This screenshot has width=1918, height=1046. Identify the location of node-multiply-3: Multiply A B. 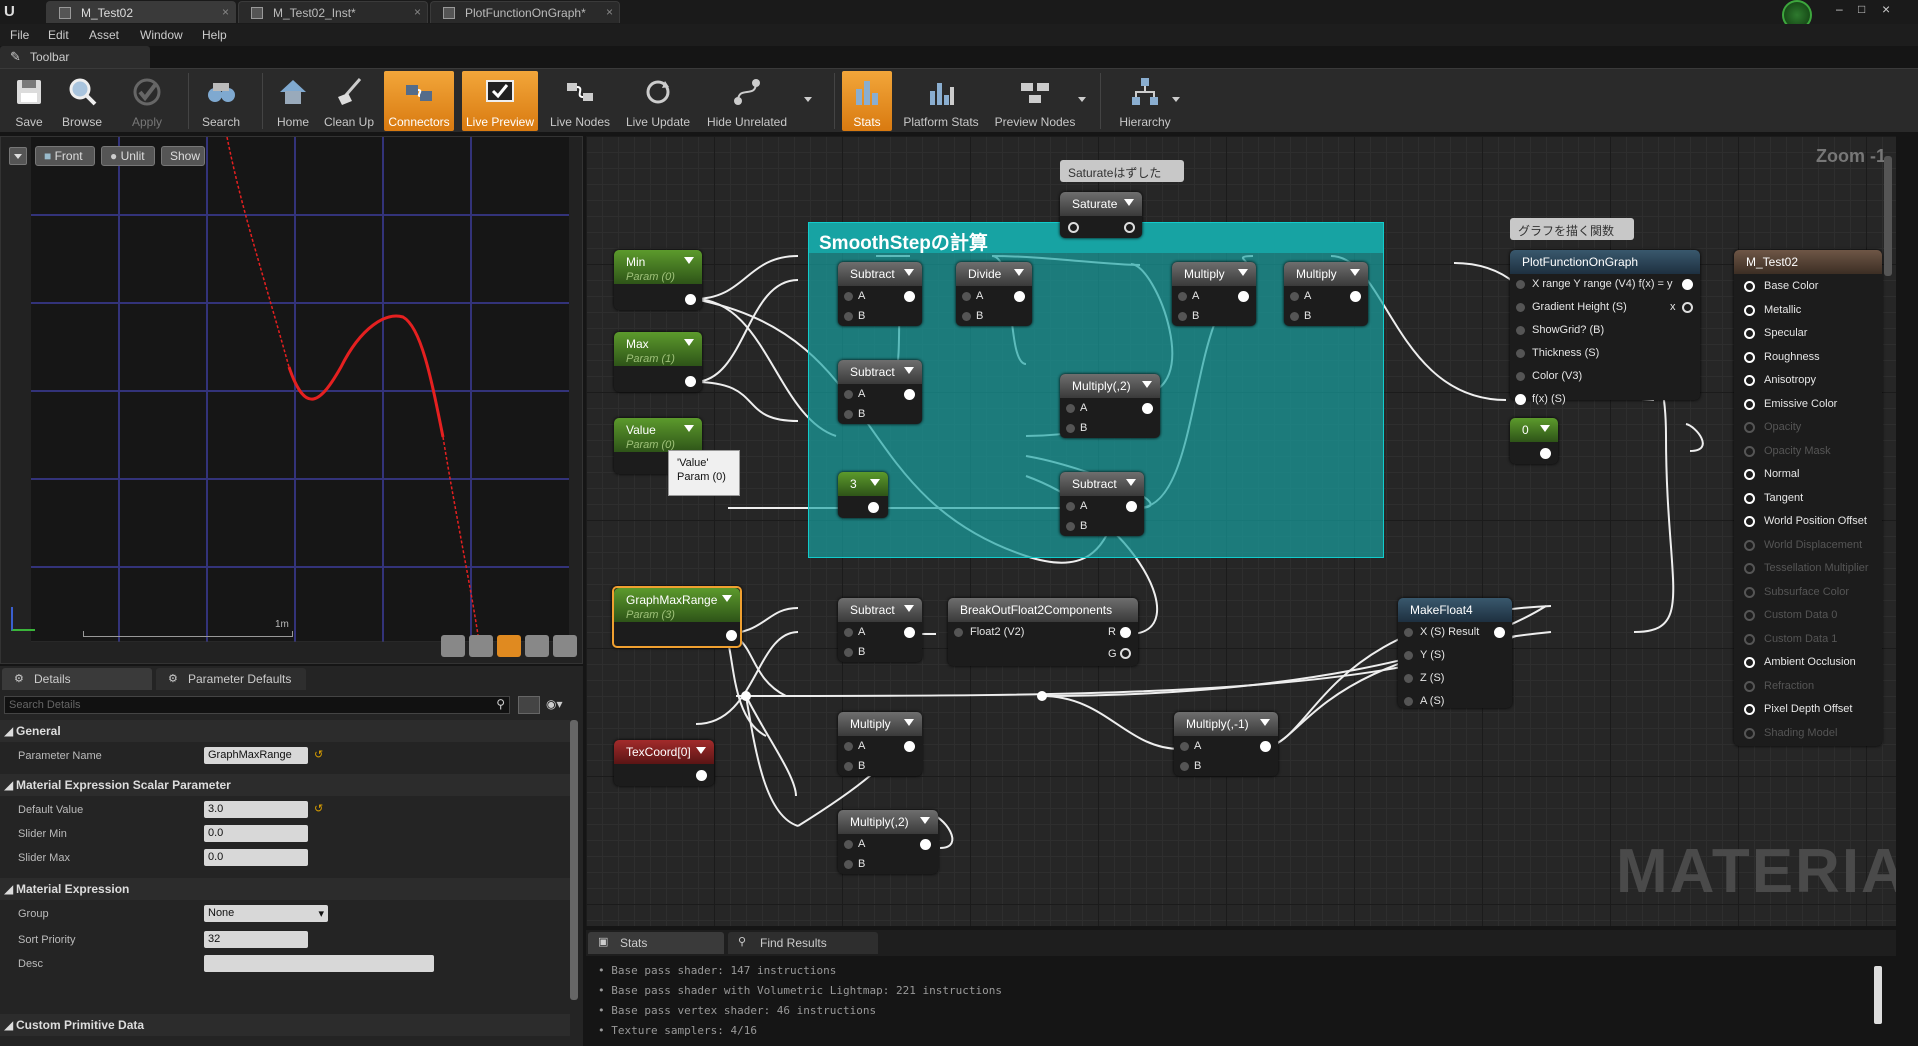
(880, 744).